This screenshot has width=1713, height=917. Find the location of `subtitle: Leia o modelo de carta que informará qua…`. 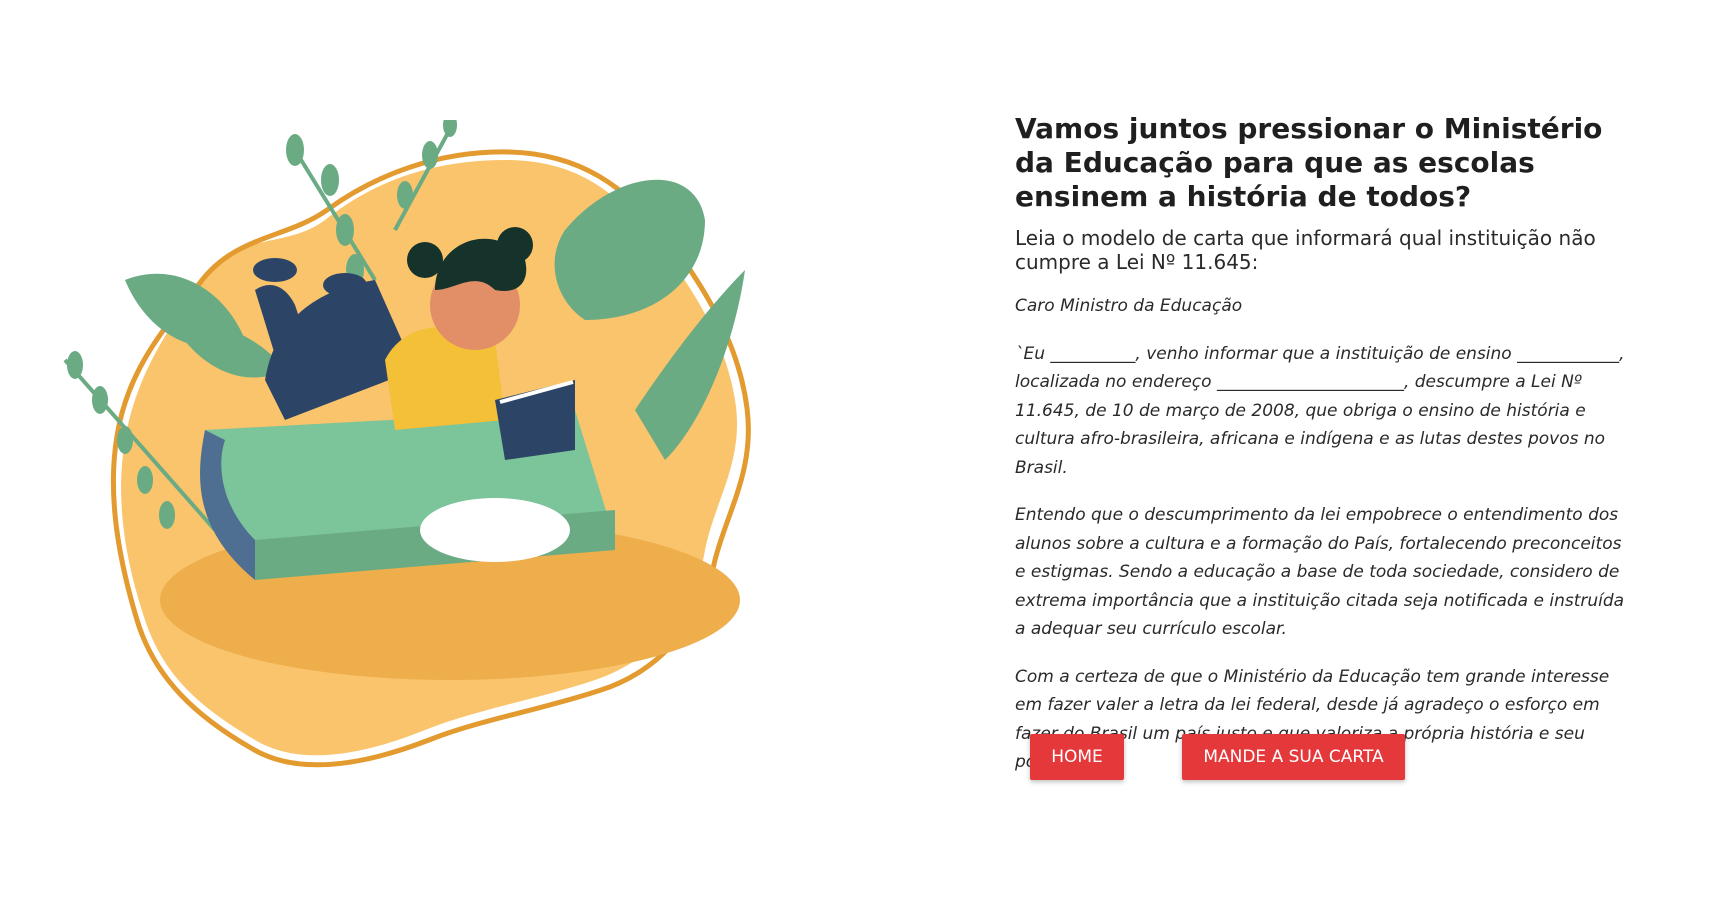

subtitle: Leia o modelo de carta que informará qua… is located at coordinates (1305, 250).